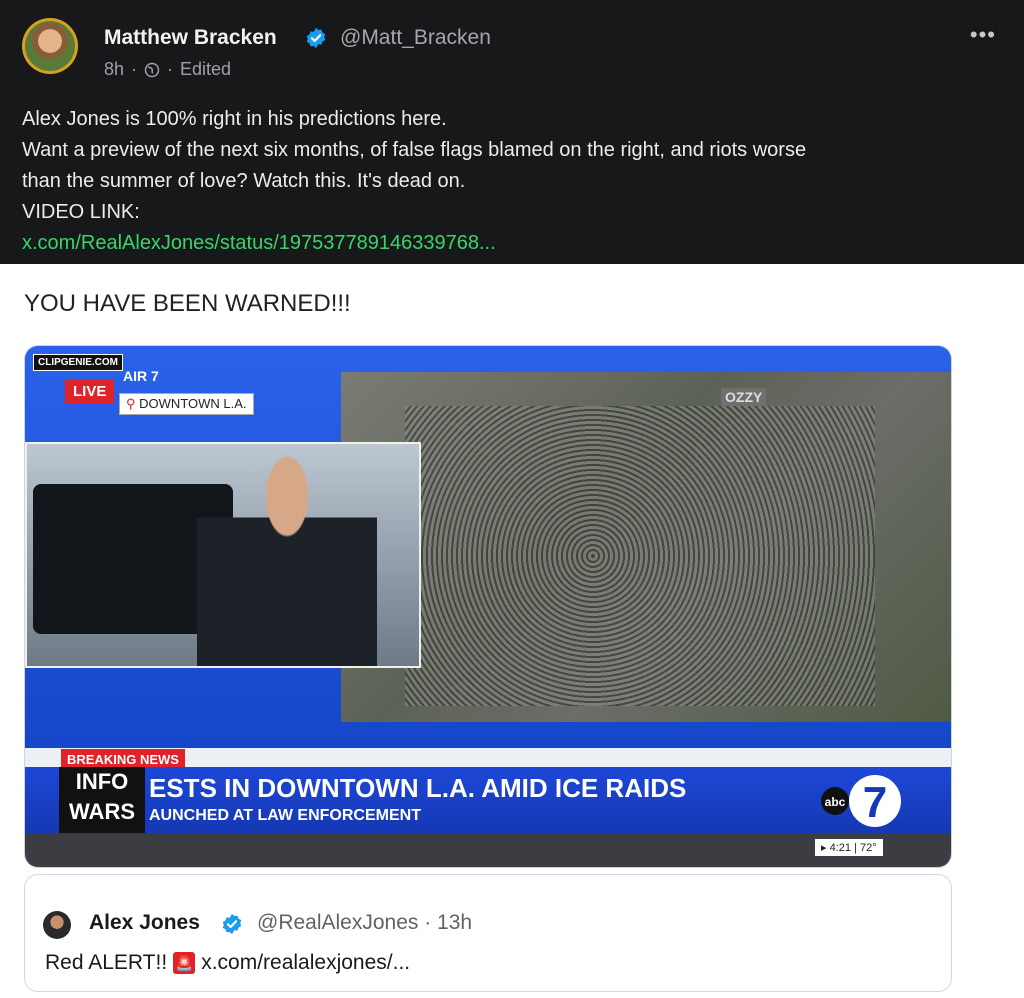 Image resolution: width=1024 pixels, height=998 pixels. Describe the element at coordinates (141, 376) in the screenshot. I see `air7-label: AIR 7` at that location.